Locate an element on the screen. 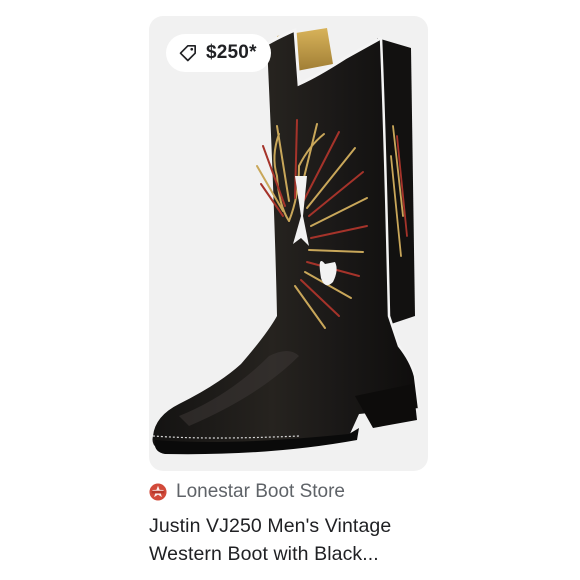 The image size is (580, 580). store-row: Lonestar Boot Store is located at coordinates (247, 492).